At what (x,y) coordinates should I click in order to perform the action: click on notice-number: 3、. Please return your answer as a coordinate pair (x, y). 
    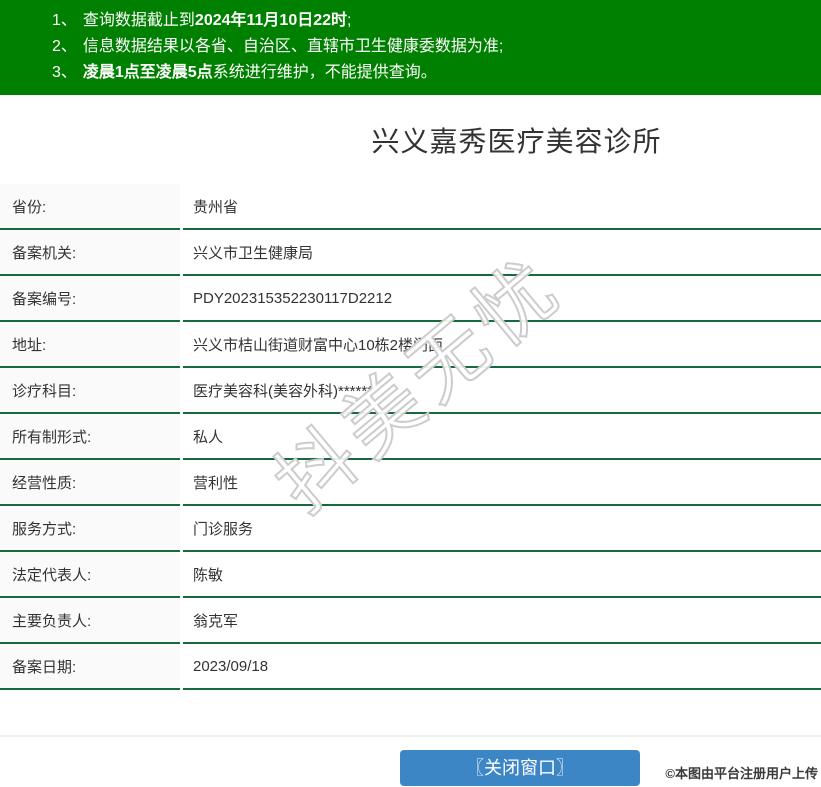
    Looking at the image, I should click on (64, 72).